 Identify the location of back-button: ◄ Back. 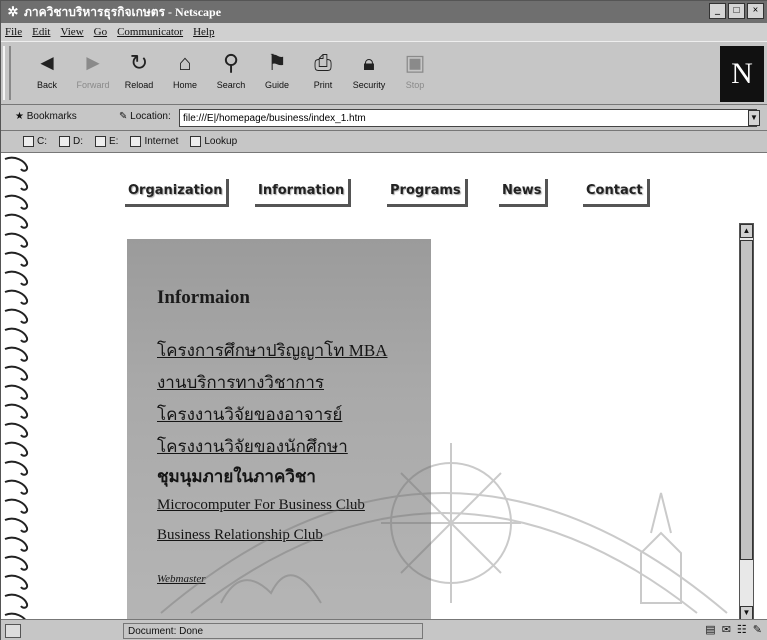
(47, 74).